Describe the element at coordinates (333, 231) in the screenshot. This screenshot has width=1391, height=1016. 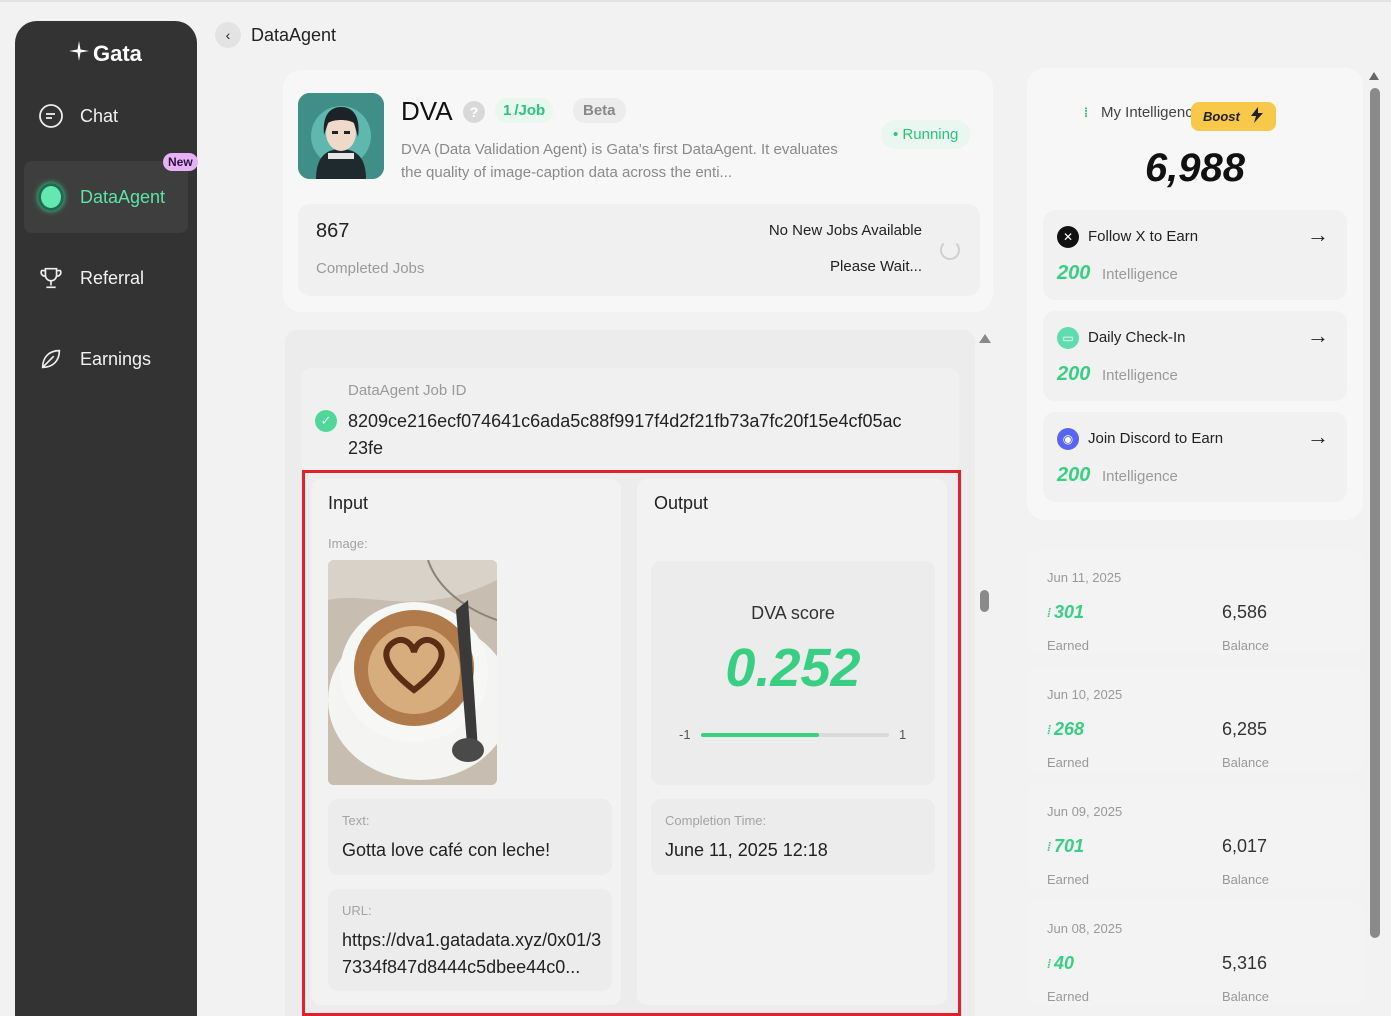
I see `completed-jobs-count: 867` at that location.